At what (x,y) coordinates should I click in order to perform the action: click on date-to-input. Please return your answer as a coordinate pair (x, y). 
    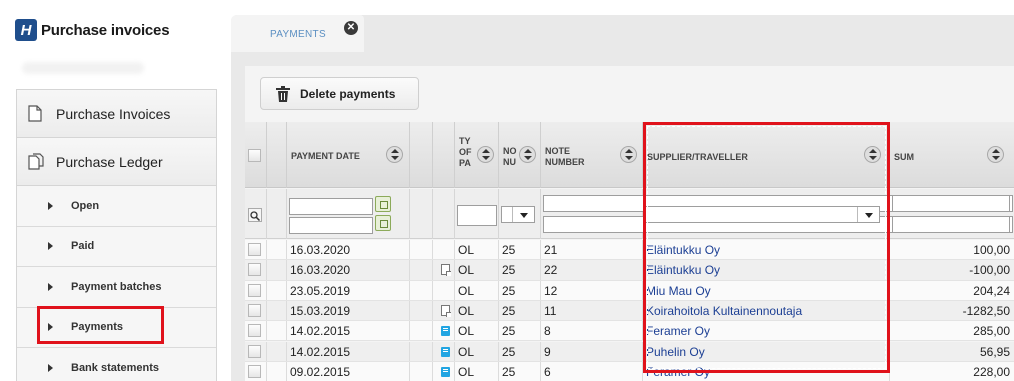
    Looking at the image, I should click on (331, 225).